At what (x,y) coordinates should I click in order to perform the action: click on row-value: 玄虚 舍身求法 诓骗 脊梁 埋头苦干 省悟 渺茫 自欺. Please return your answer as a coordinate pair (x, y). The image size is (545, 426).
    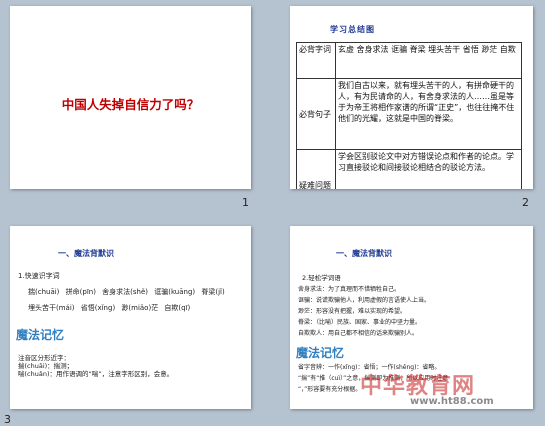
    Looking at the image, I should click on (428, 60).